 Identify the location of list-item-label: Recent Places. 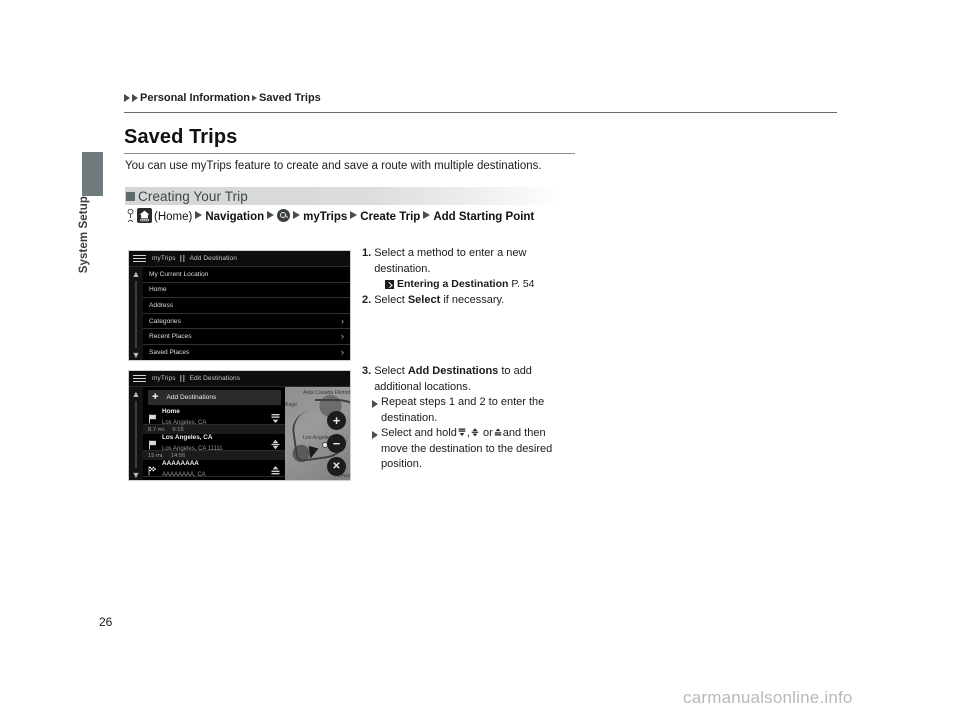
(170, 337).